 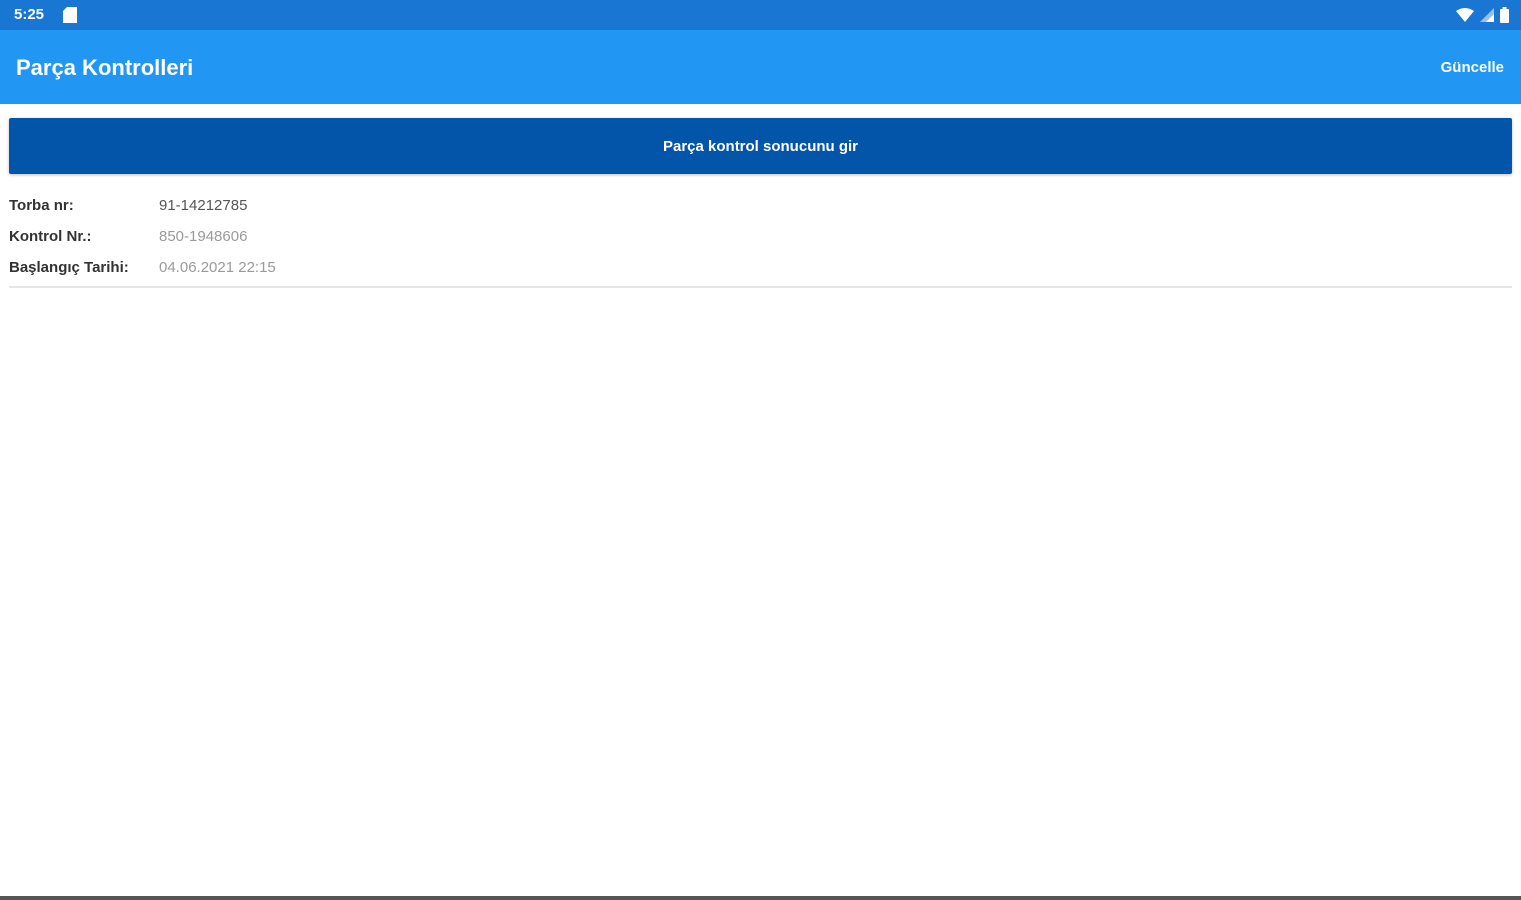 I want to click on detail-value: 850-1948606, so click(x=203, y=236).